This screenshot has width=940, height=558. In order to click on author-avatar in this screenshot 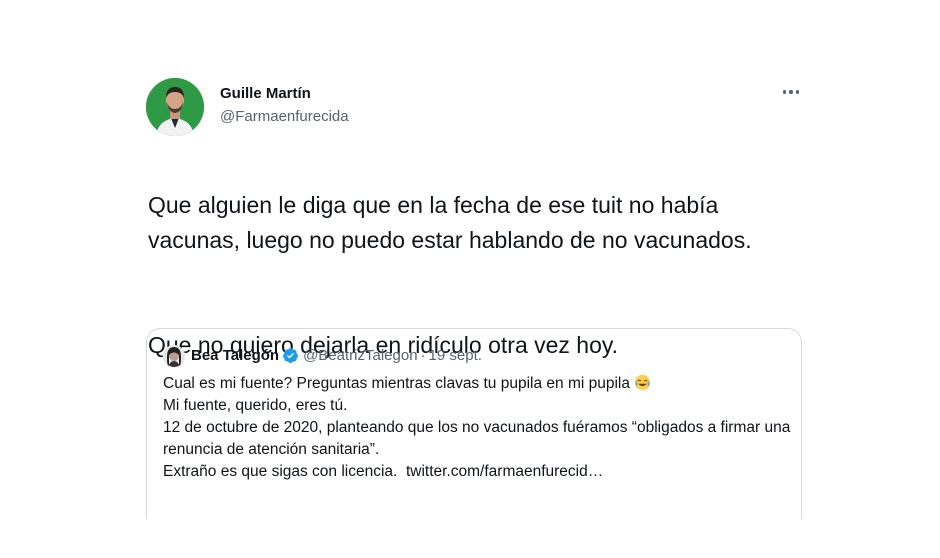, I will do `click(175, 107)`.